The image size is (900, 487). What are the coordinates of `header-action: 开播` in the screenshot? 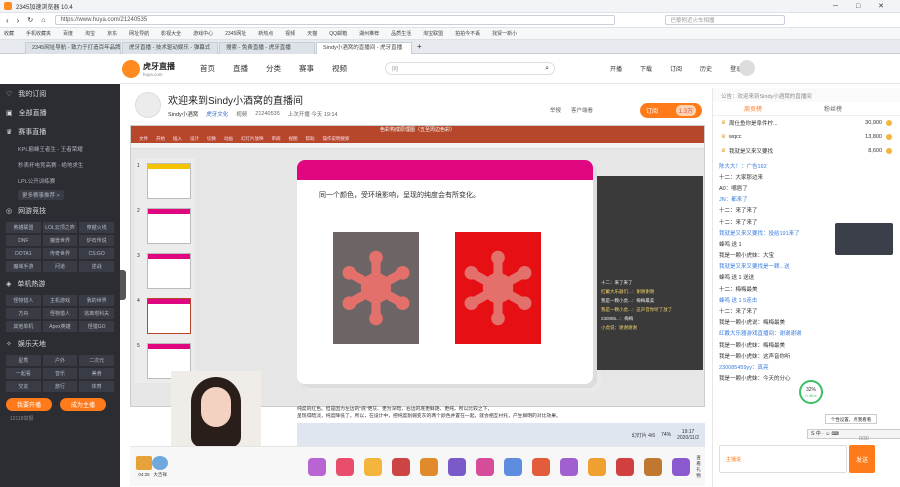 It's located at (616, 68).